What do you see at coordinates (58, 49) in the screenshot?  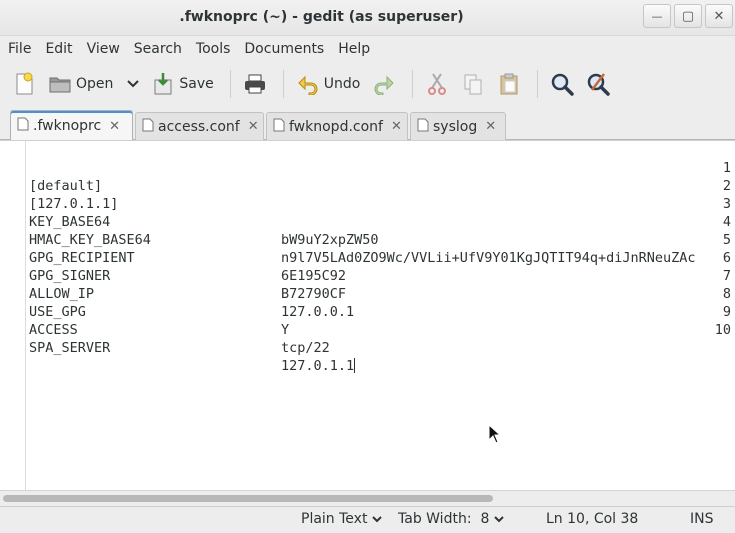 I see `menu-edit: Edit` at bounding box center [58, 49].